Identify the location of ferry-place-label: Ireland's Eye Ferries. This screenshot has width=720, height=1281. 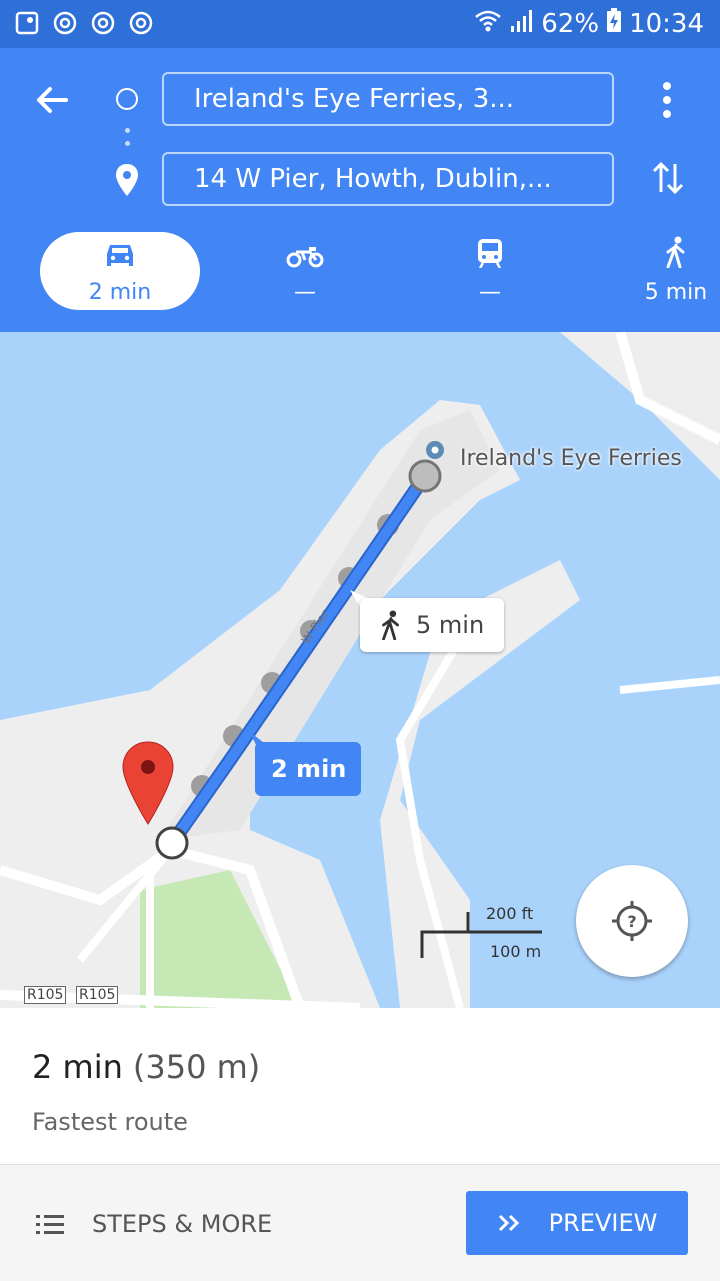
(571, 458).